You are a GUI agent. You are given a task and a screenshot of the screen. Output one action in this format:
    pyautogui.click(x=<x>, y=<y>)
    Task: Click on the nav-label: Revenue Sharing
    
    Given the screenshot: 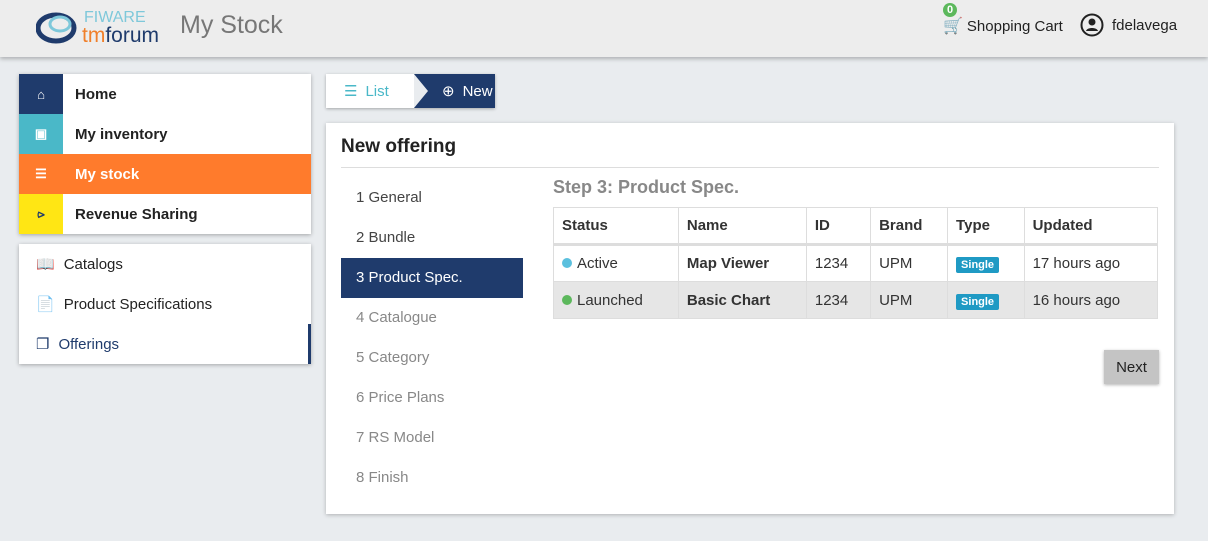 What is the action you would take?
    pyautogui.click(x=136, y=214)
    